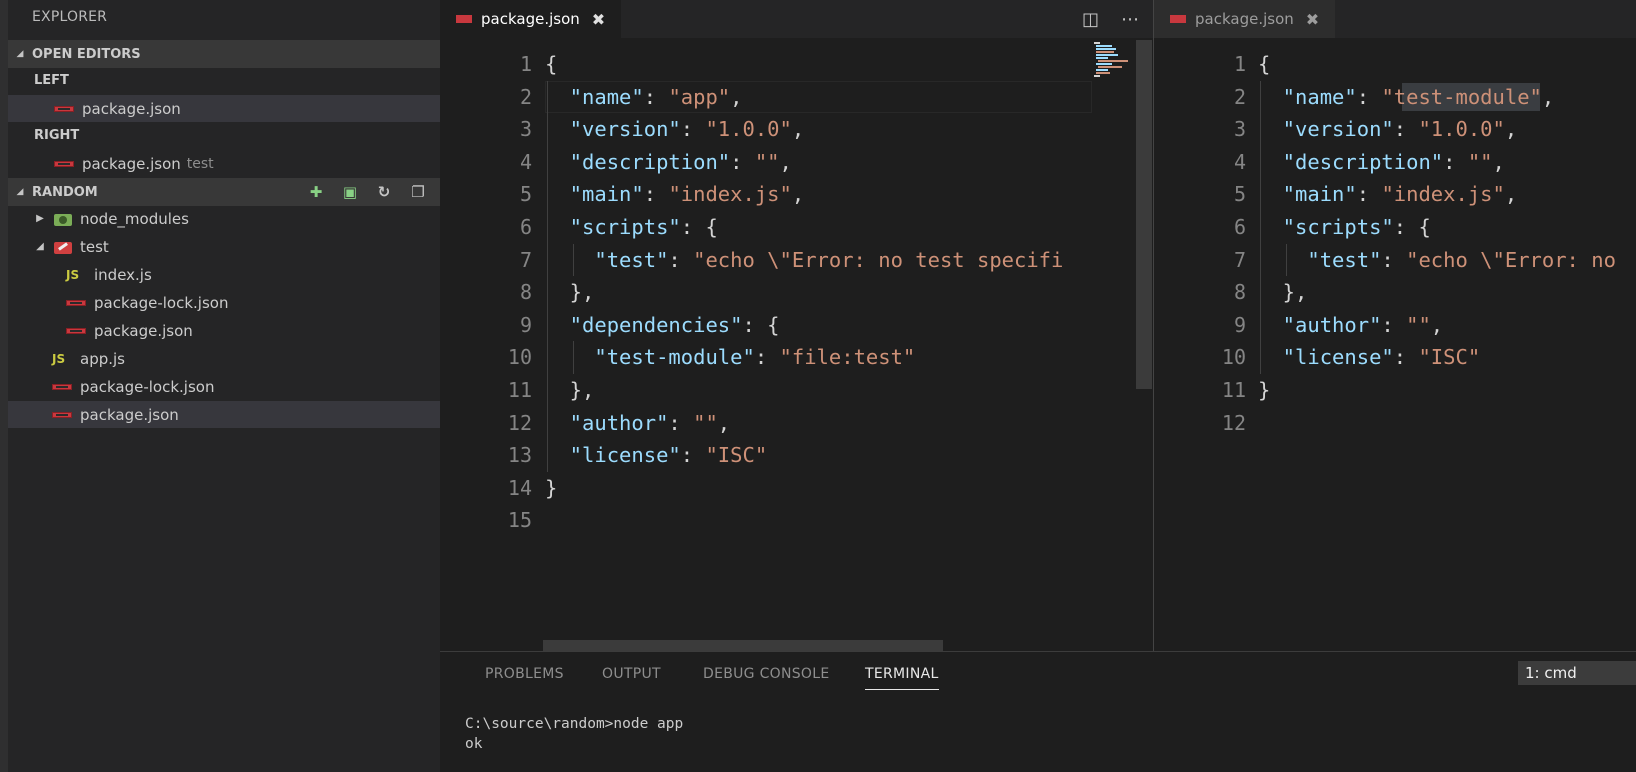 This screenshot has width=1636, height=772. Describe the element at coordinates (650, 357) in the screenshot. I see `json-key: "test-module"` at that location.